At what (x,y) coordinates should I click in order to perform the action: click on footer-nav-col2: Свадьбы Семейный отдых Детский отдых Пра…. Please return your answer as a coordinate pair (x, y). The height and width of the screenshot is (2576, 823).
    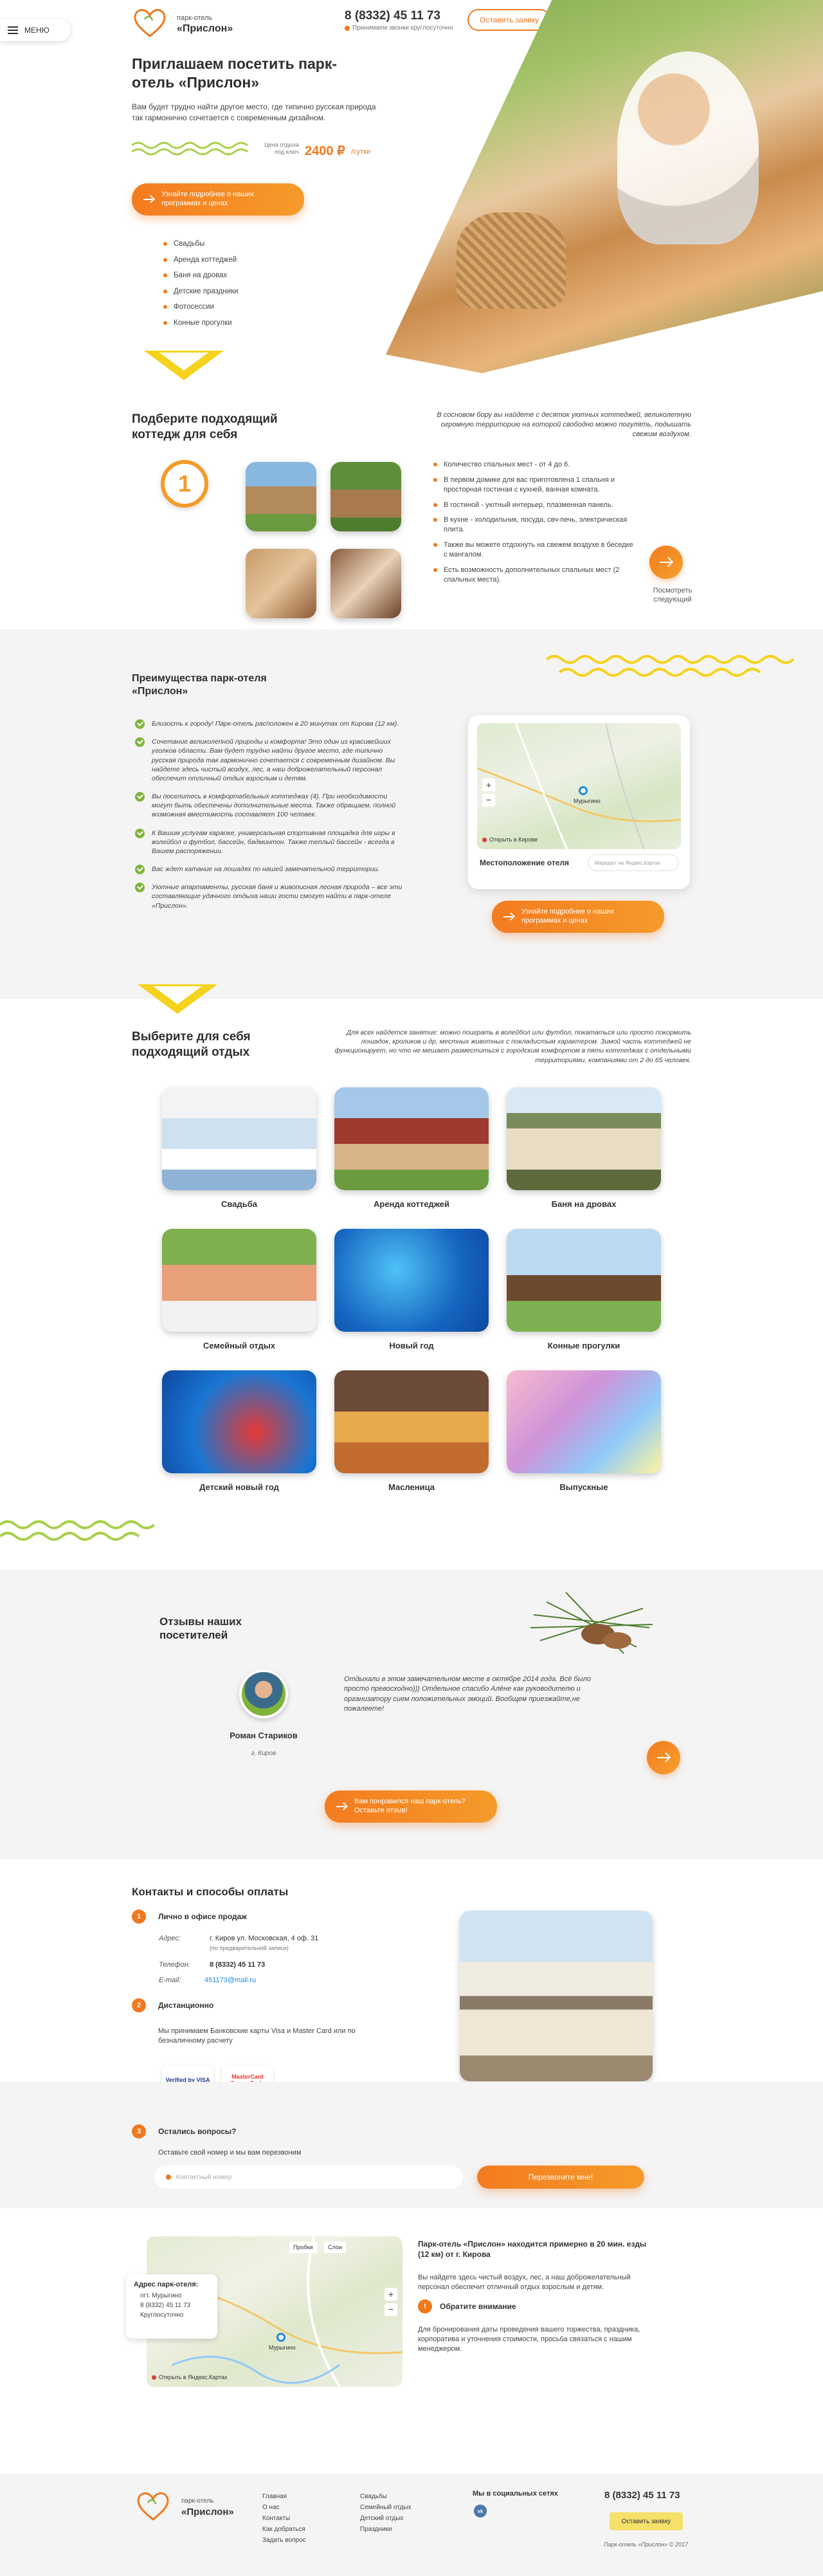
    Looking at the image, I should click on (386, 2515).